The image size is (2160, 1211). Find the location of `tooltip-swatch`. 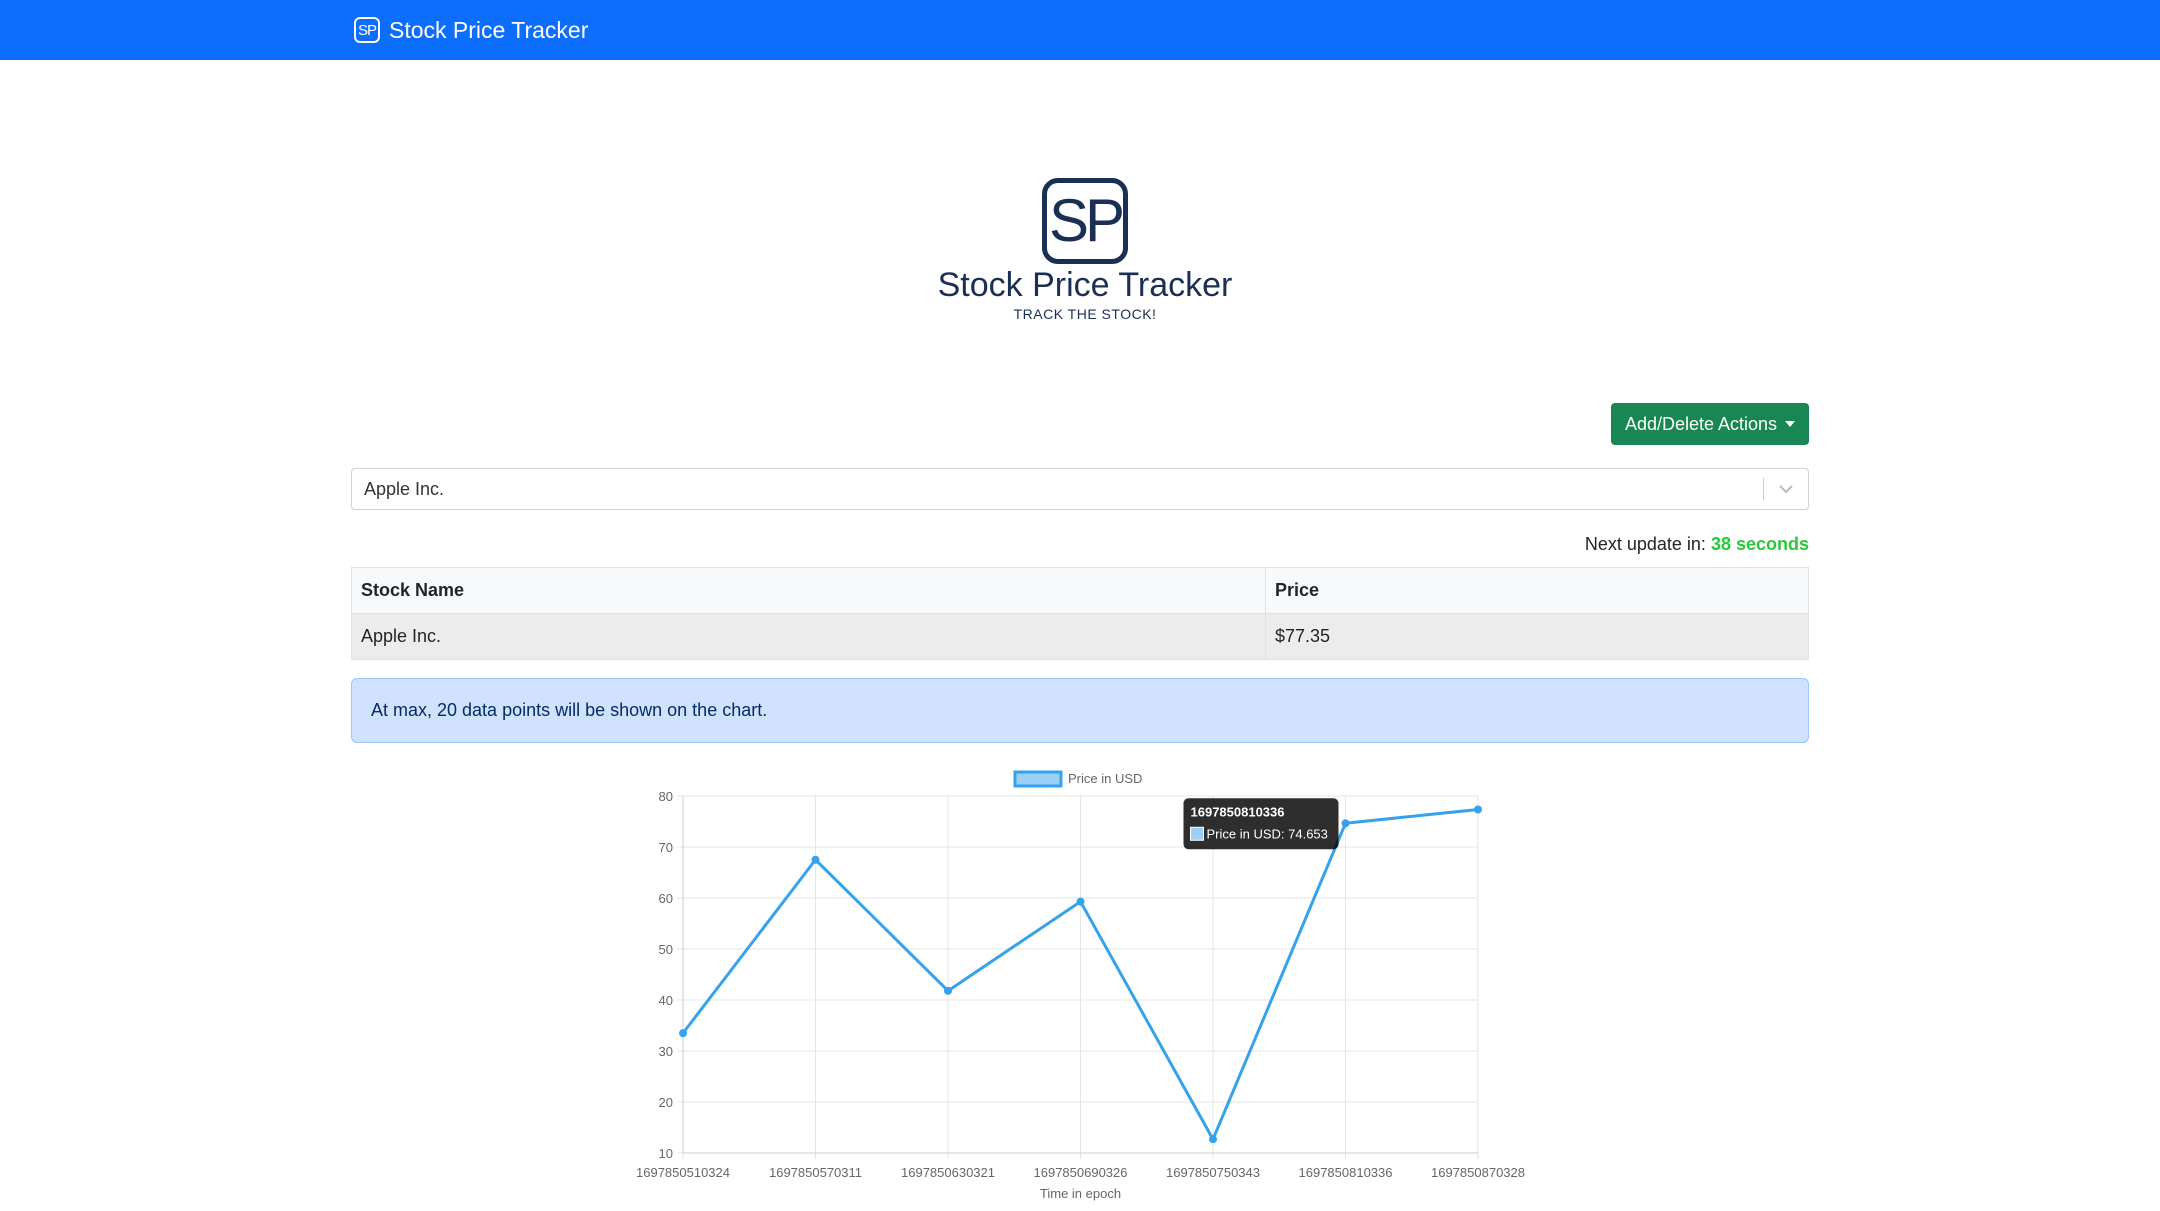

tooltip-swatch is located at coordinates (1197, 833).